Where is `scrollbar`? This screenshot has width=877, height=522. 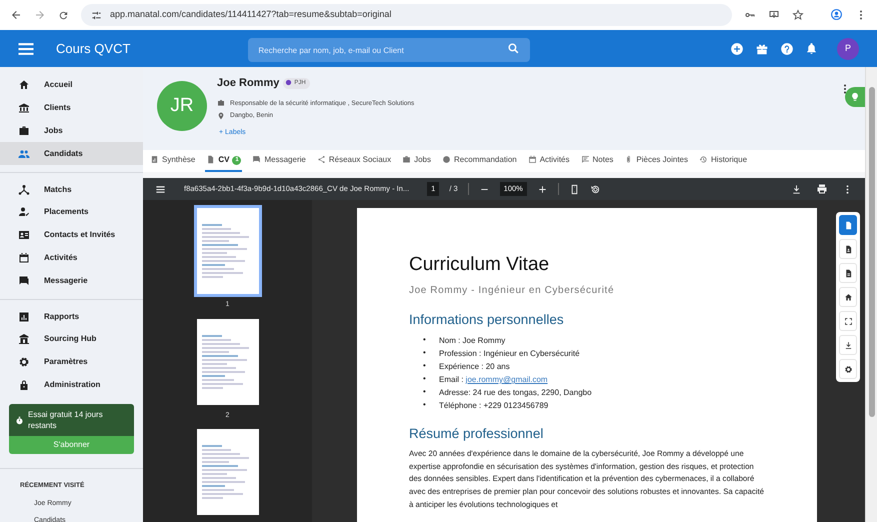 scrollbar is located at coordinates (871, 294).